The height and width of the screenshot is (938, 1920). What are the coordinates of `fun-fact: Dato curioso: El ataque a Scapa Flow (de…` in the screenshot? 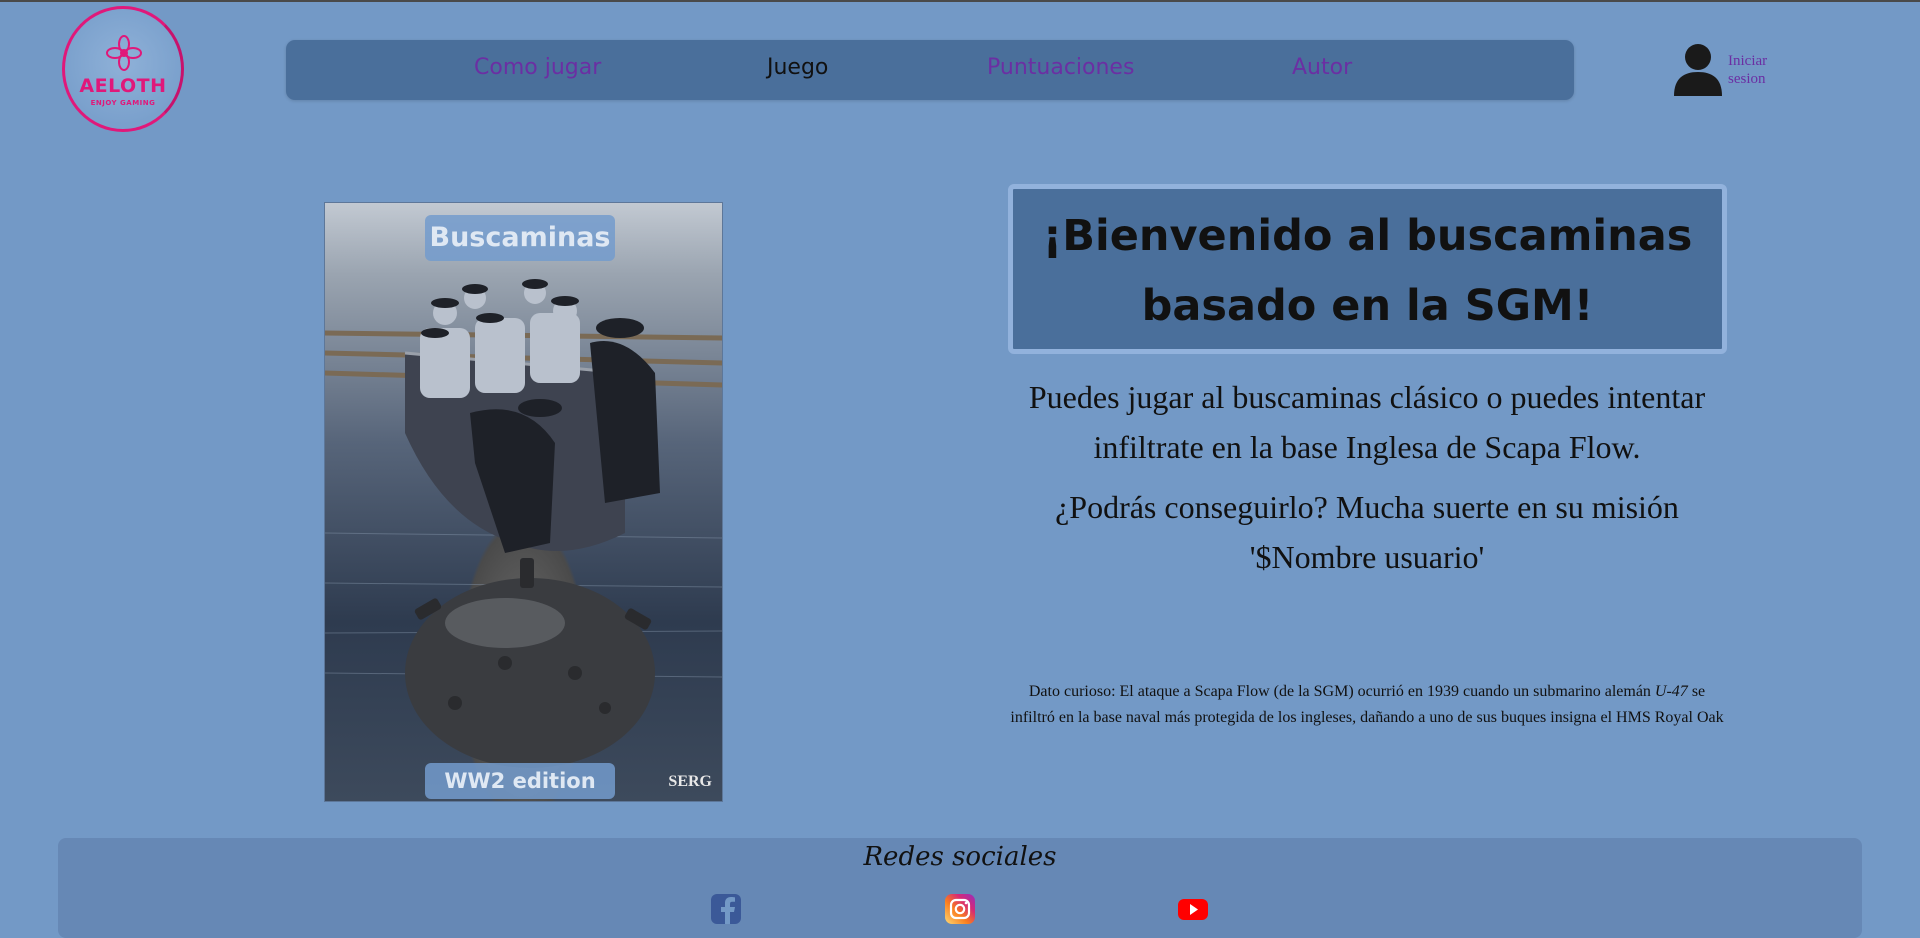 It's located at (1367, 705).